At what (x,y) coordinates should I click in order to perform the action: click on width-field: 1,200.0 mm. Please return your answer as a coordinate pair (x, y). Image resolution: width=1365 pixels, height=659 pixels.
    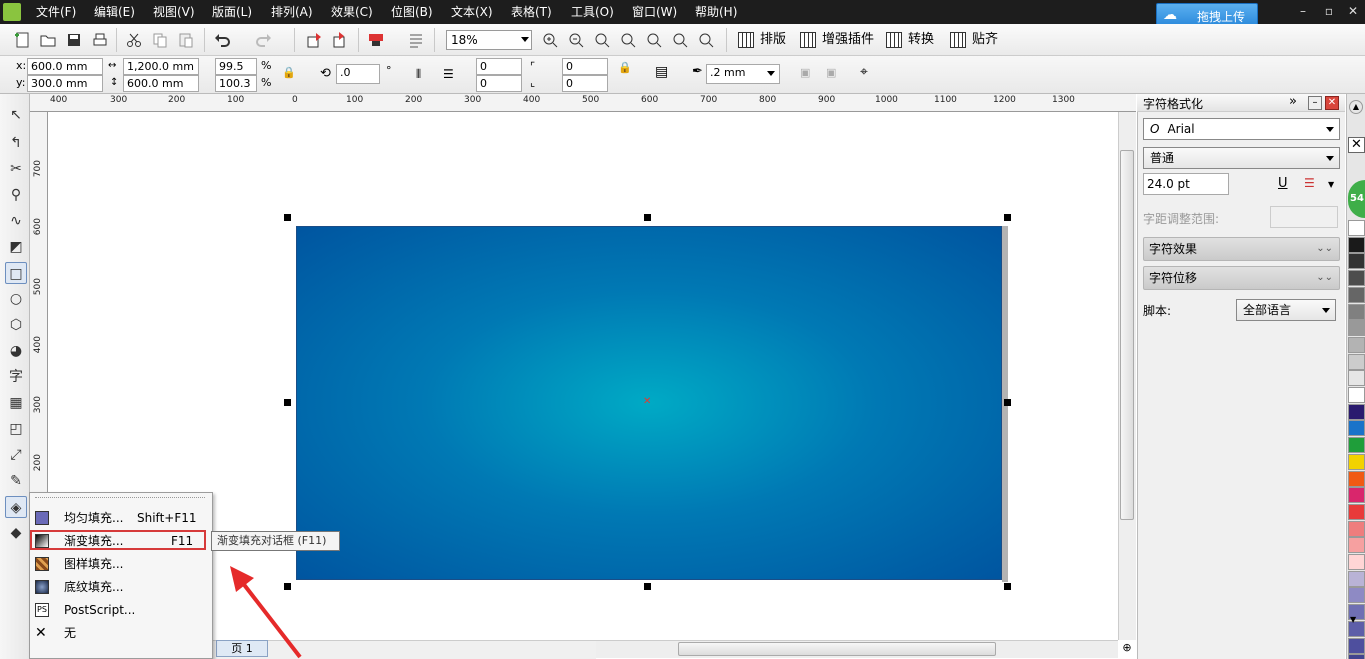
    Looking at the image, I should click on (161, 66).